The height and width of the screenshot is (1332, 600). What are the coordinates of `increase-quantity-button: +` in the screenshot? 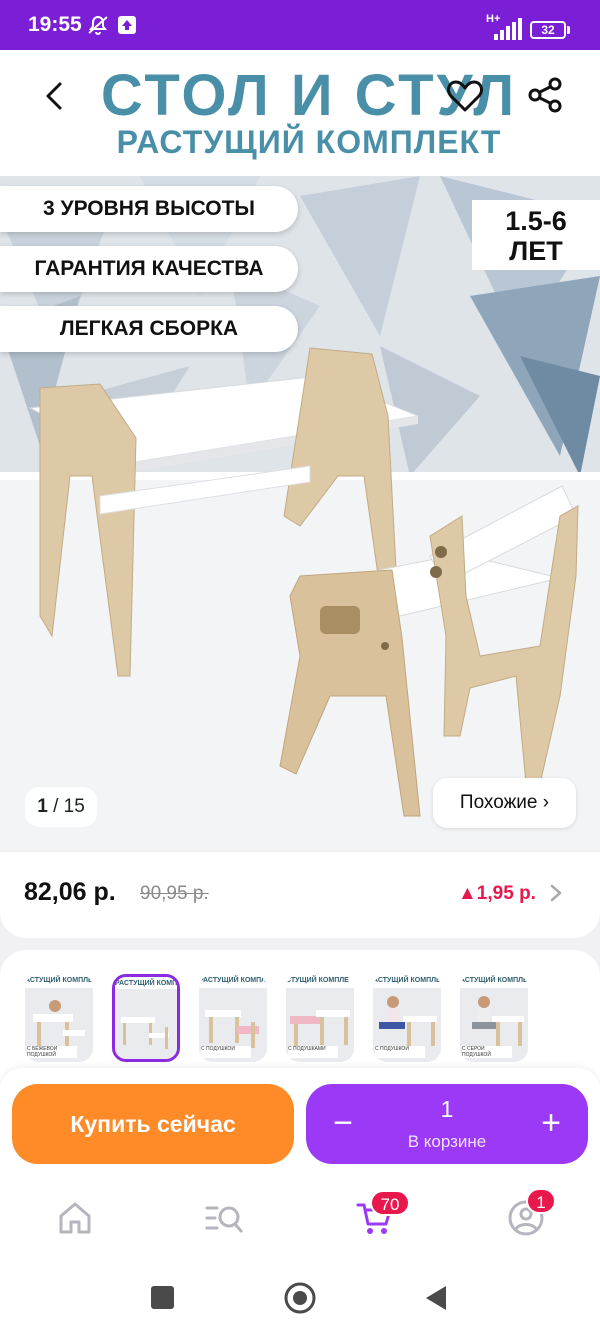 It's located at (551, 1124).